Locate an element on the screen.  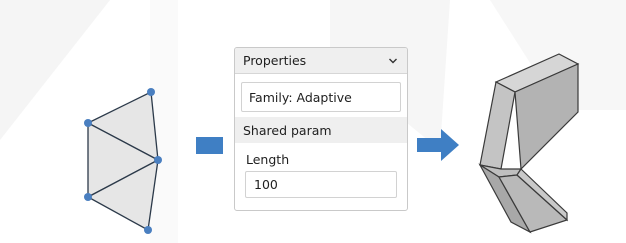
properties-title: Properties is located at coordinates (275, 60).